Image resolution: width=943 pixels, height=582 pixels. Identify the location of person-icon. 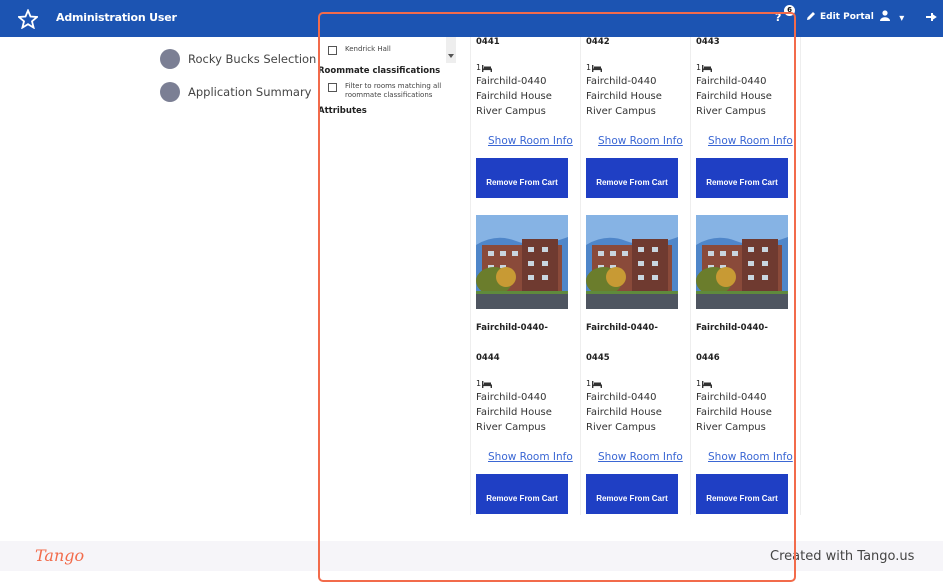
(885, 15).